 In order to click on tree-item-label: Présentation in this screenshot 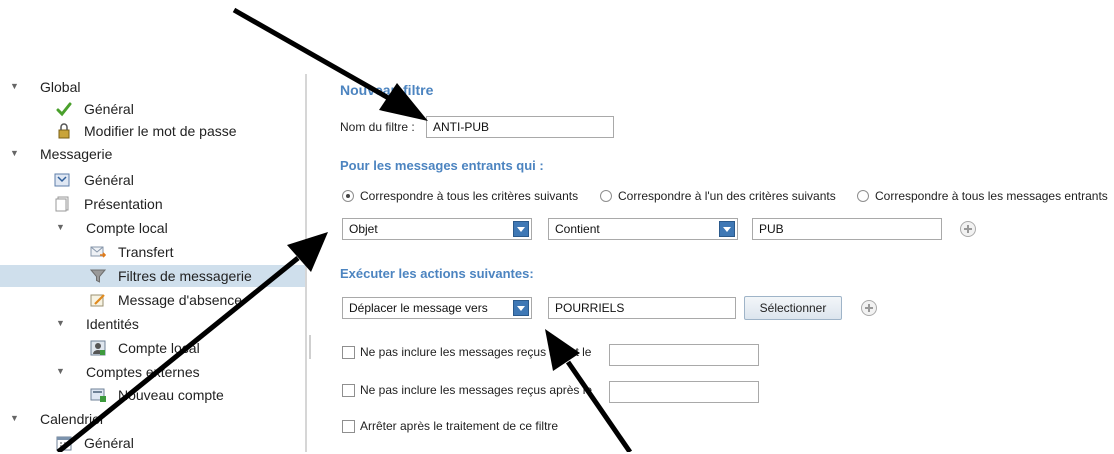, I will do `click(123, 204)`.